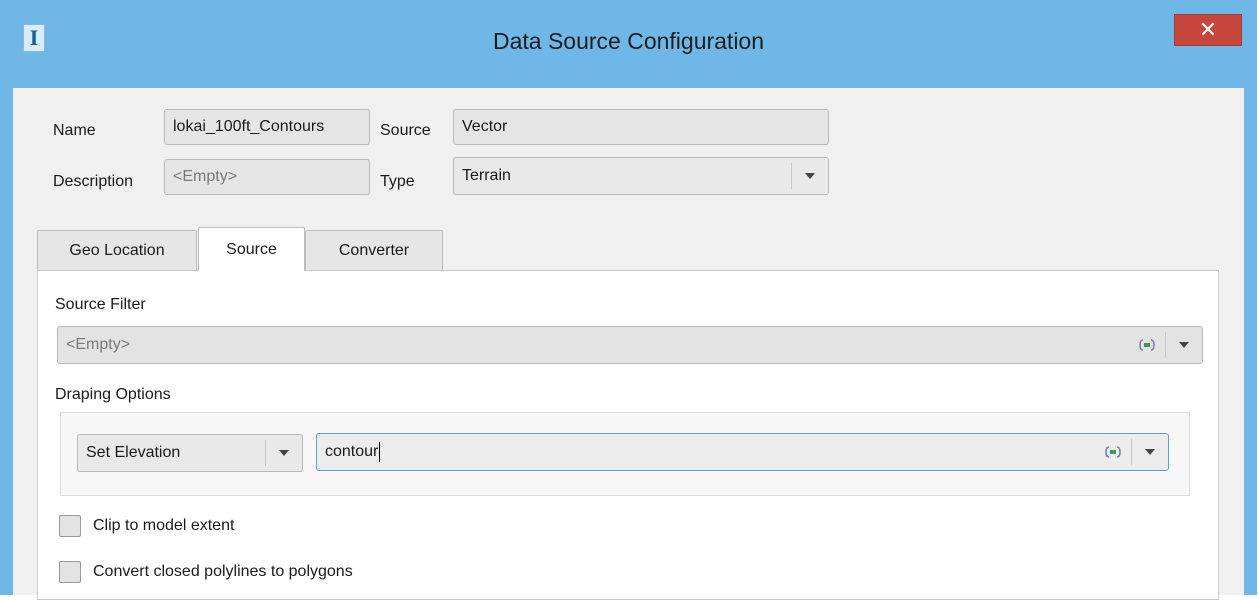 Image resolution: width=1259 pixels, height=600 pixels. Describe the element at coordinates (641, 176) in the screenshot. I see `type-select: Terrain` at that location.